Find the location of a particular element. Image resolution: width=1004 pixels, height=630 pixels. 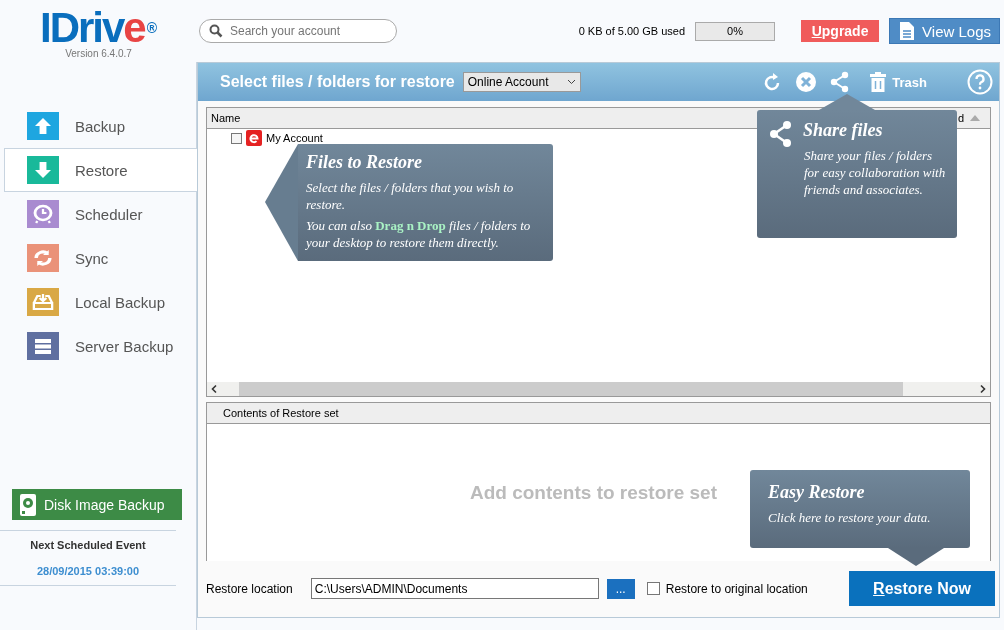

tooltip-title: Files to Restore is located at coordinates (364, 162).